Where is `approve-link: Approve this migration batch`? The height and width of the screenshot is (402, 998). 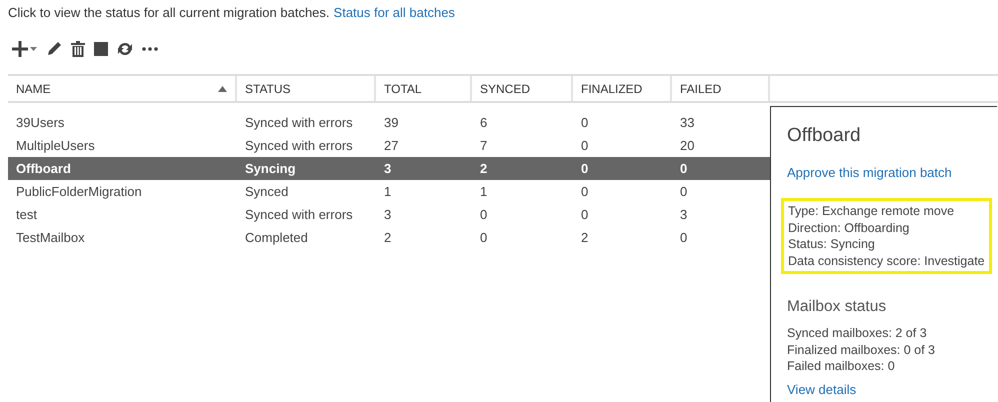
approve-link: Approve this migration batch is located at coordinates (869, 172).